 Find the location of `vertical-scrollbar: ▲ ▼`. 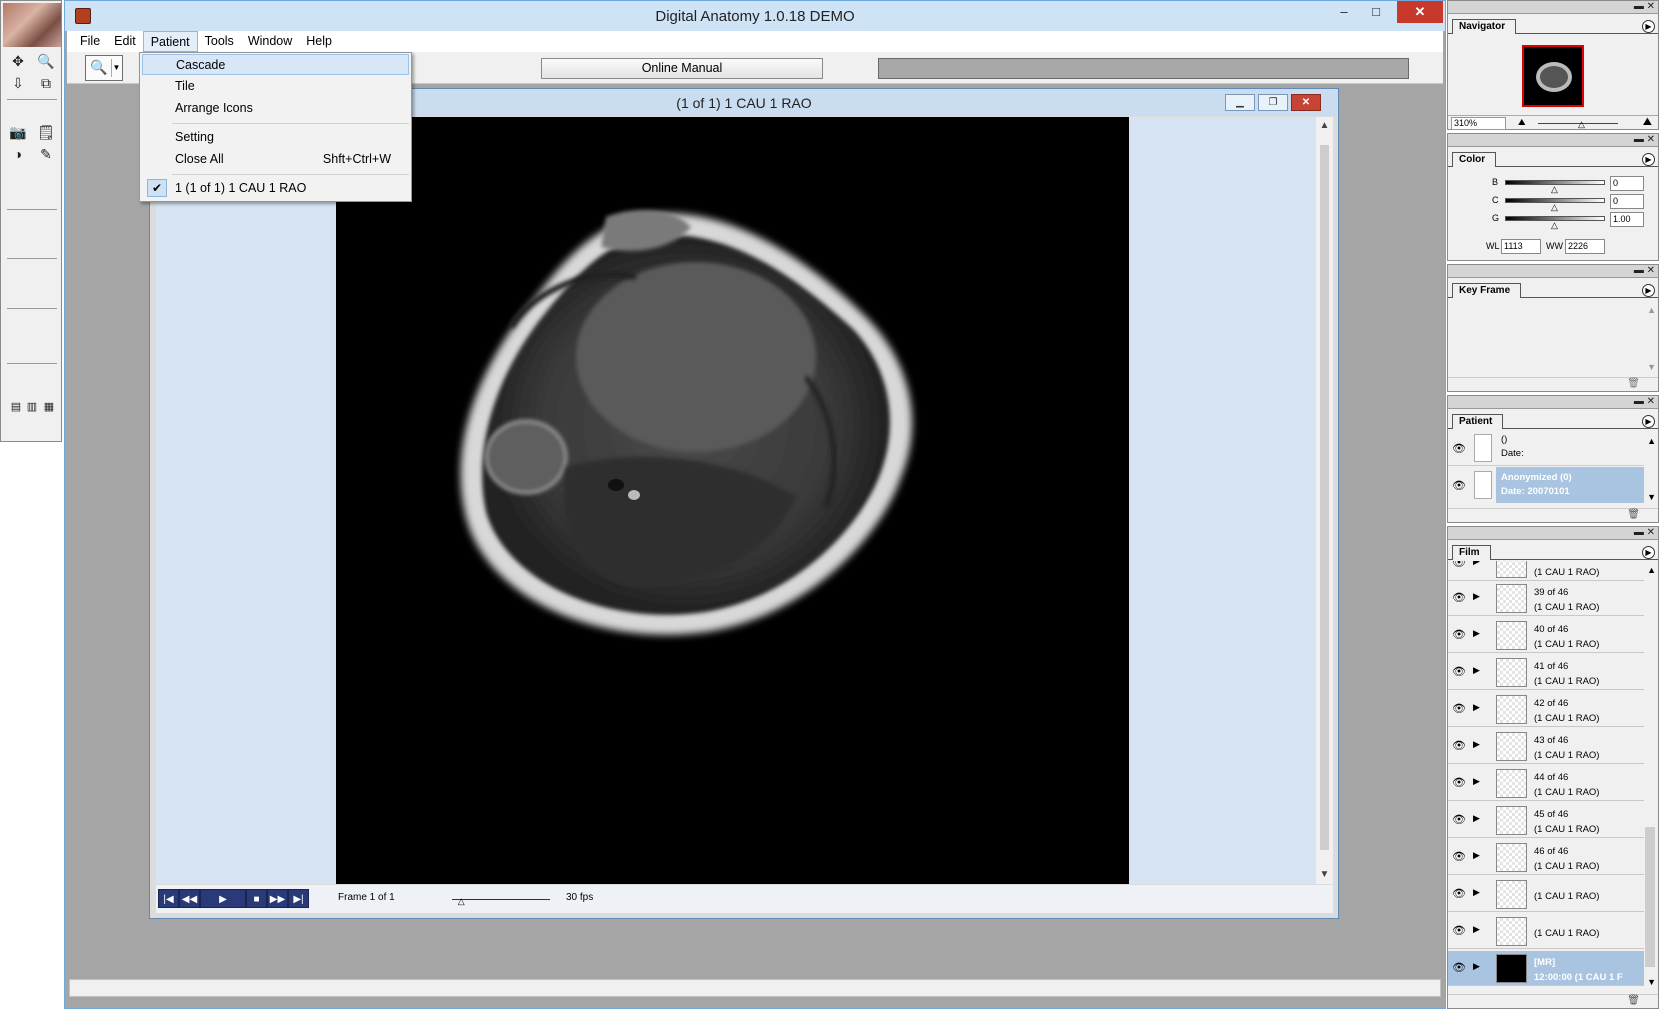

vertical-scrollbar: ▲ ▼ is located at coordinates (1324, 500).